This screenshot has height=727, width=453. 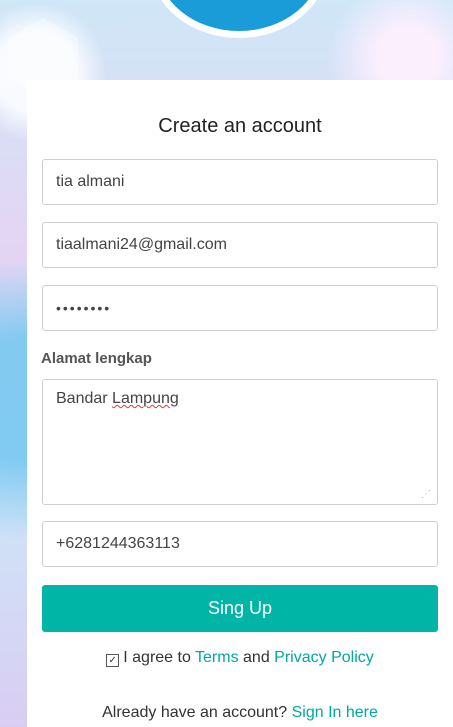 I want to click on phone-input, so click(x=240, y=544).